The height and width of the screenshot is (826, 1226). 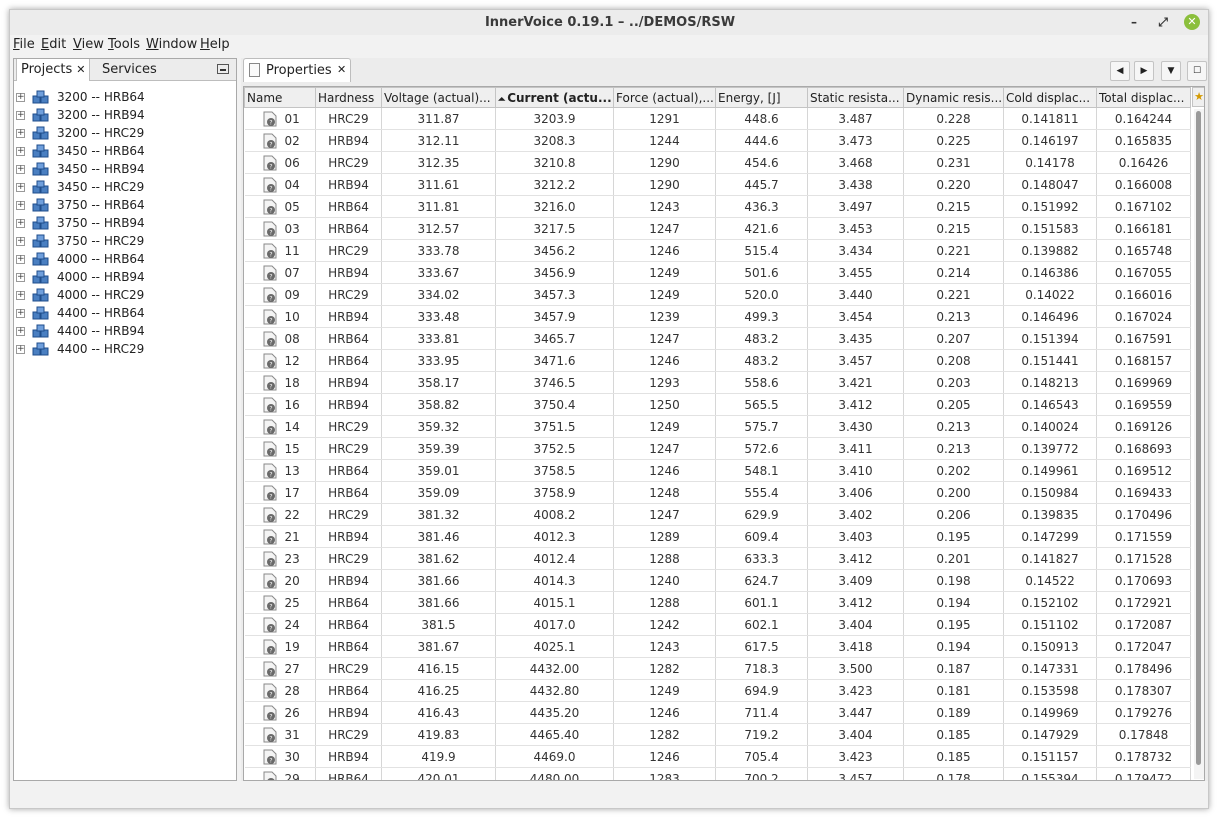 What do you see at coordinates (125, 350) in the screenshot?
I see `tree-item-project: +4400 -- HRC29` at bounding box center [125, 350].